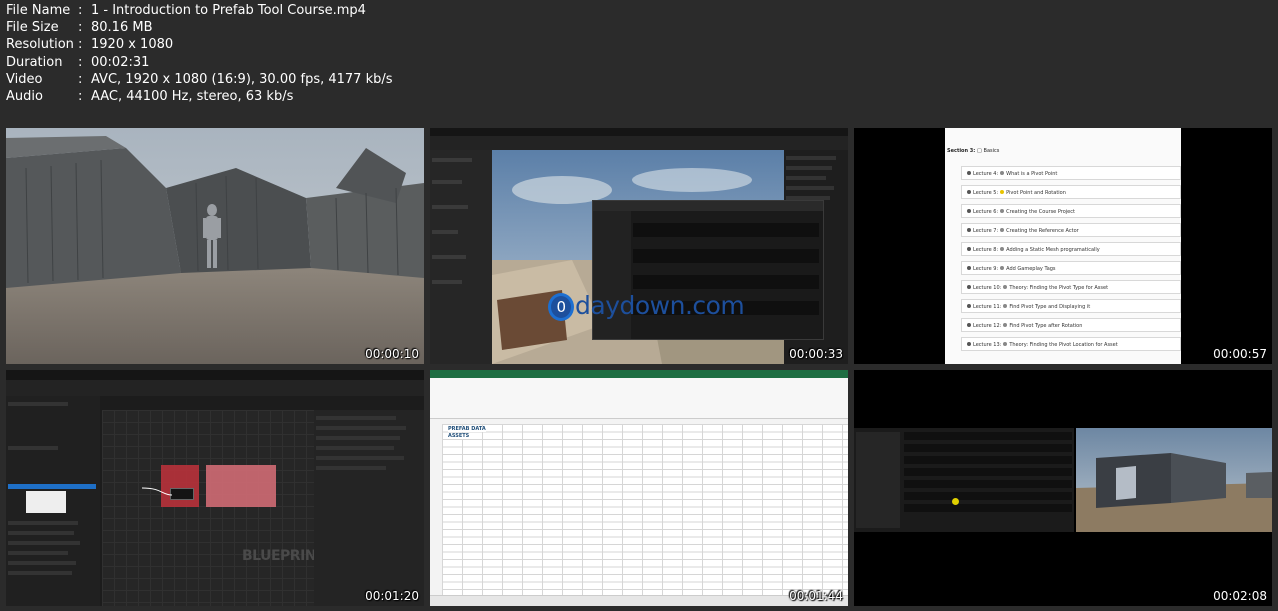 This screenshot has width=1278, height=611. I want to click on section-heading: Section 3: □ Basics, so click(973, 151).